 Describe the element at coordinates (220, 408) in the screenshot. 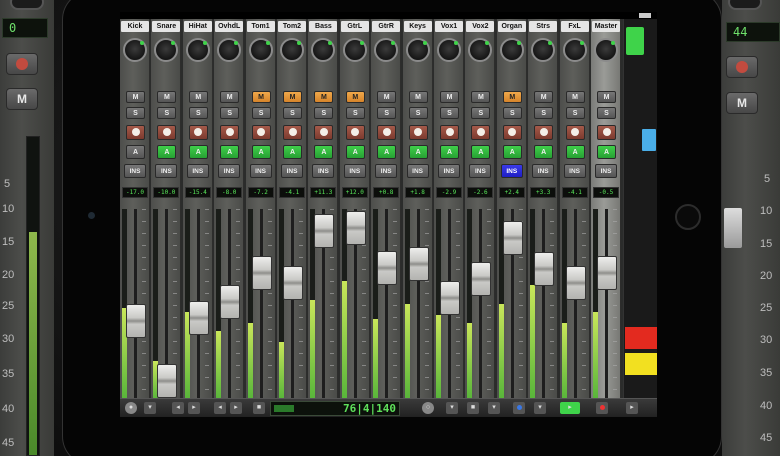

I see `bank-left-button: ◂` at that location.